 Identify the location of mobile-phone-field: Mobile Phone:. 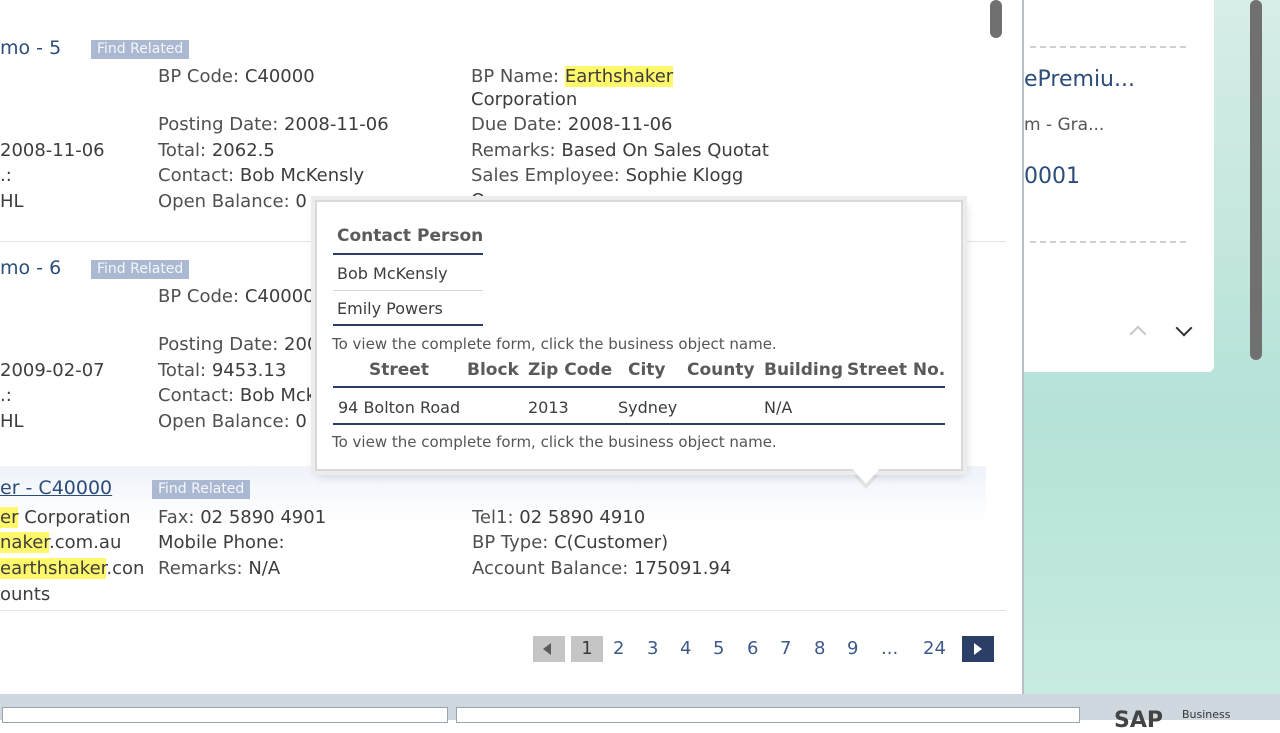
(221, 542).